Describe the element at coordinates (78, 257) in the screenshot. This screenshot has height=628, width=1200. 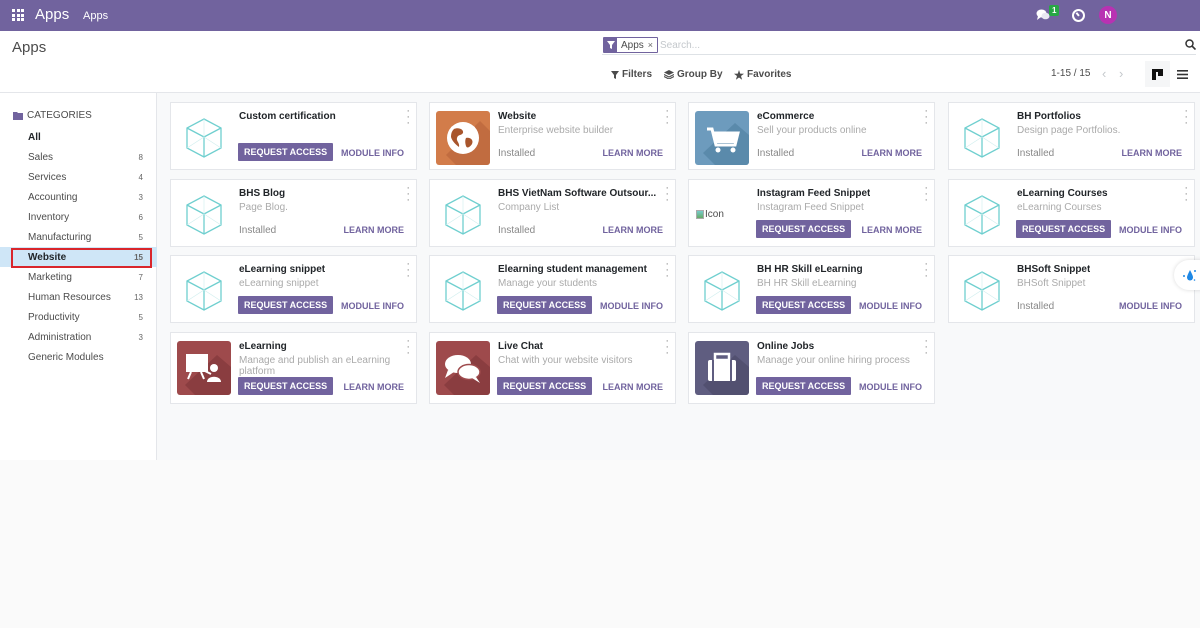
I see `category-item-website: Website 15` at that location.